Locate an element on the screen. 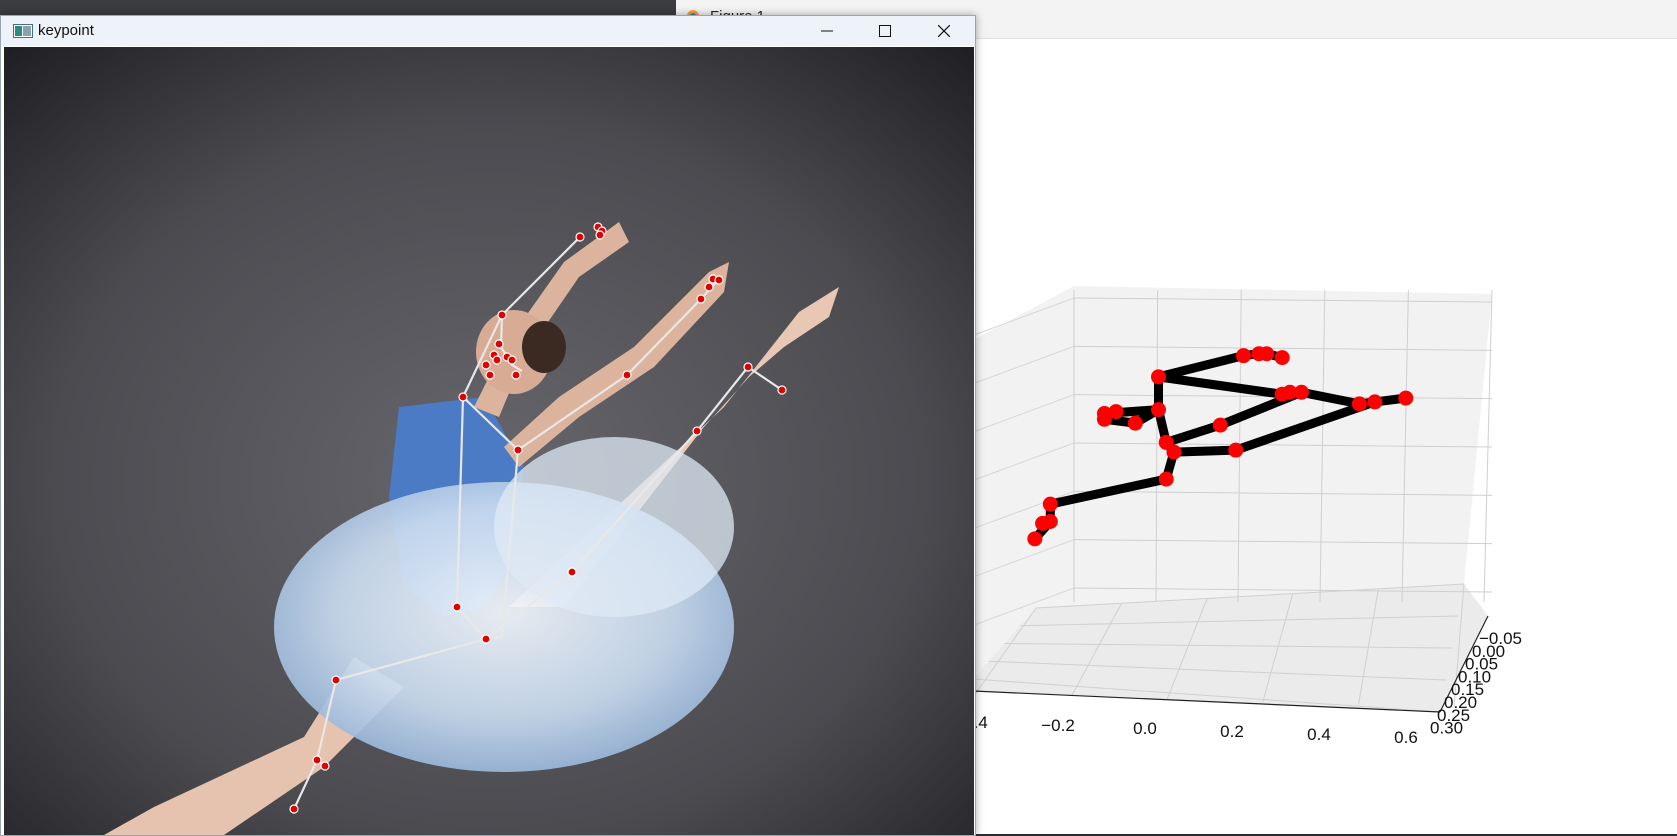 The height and width of the screenshot is (836, 1677). close-button is located at coordinates (944, 31).